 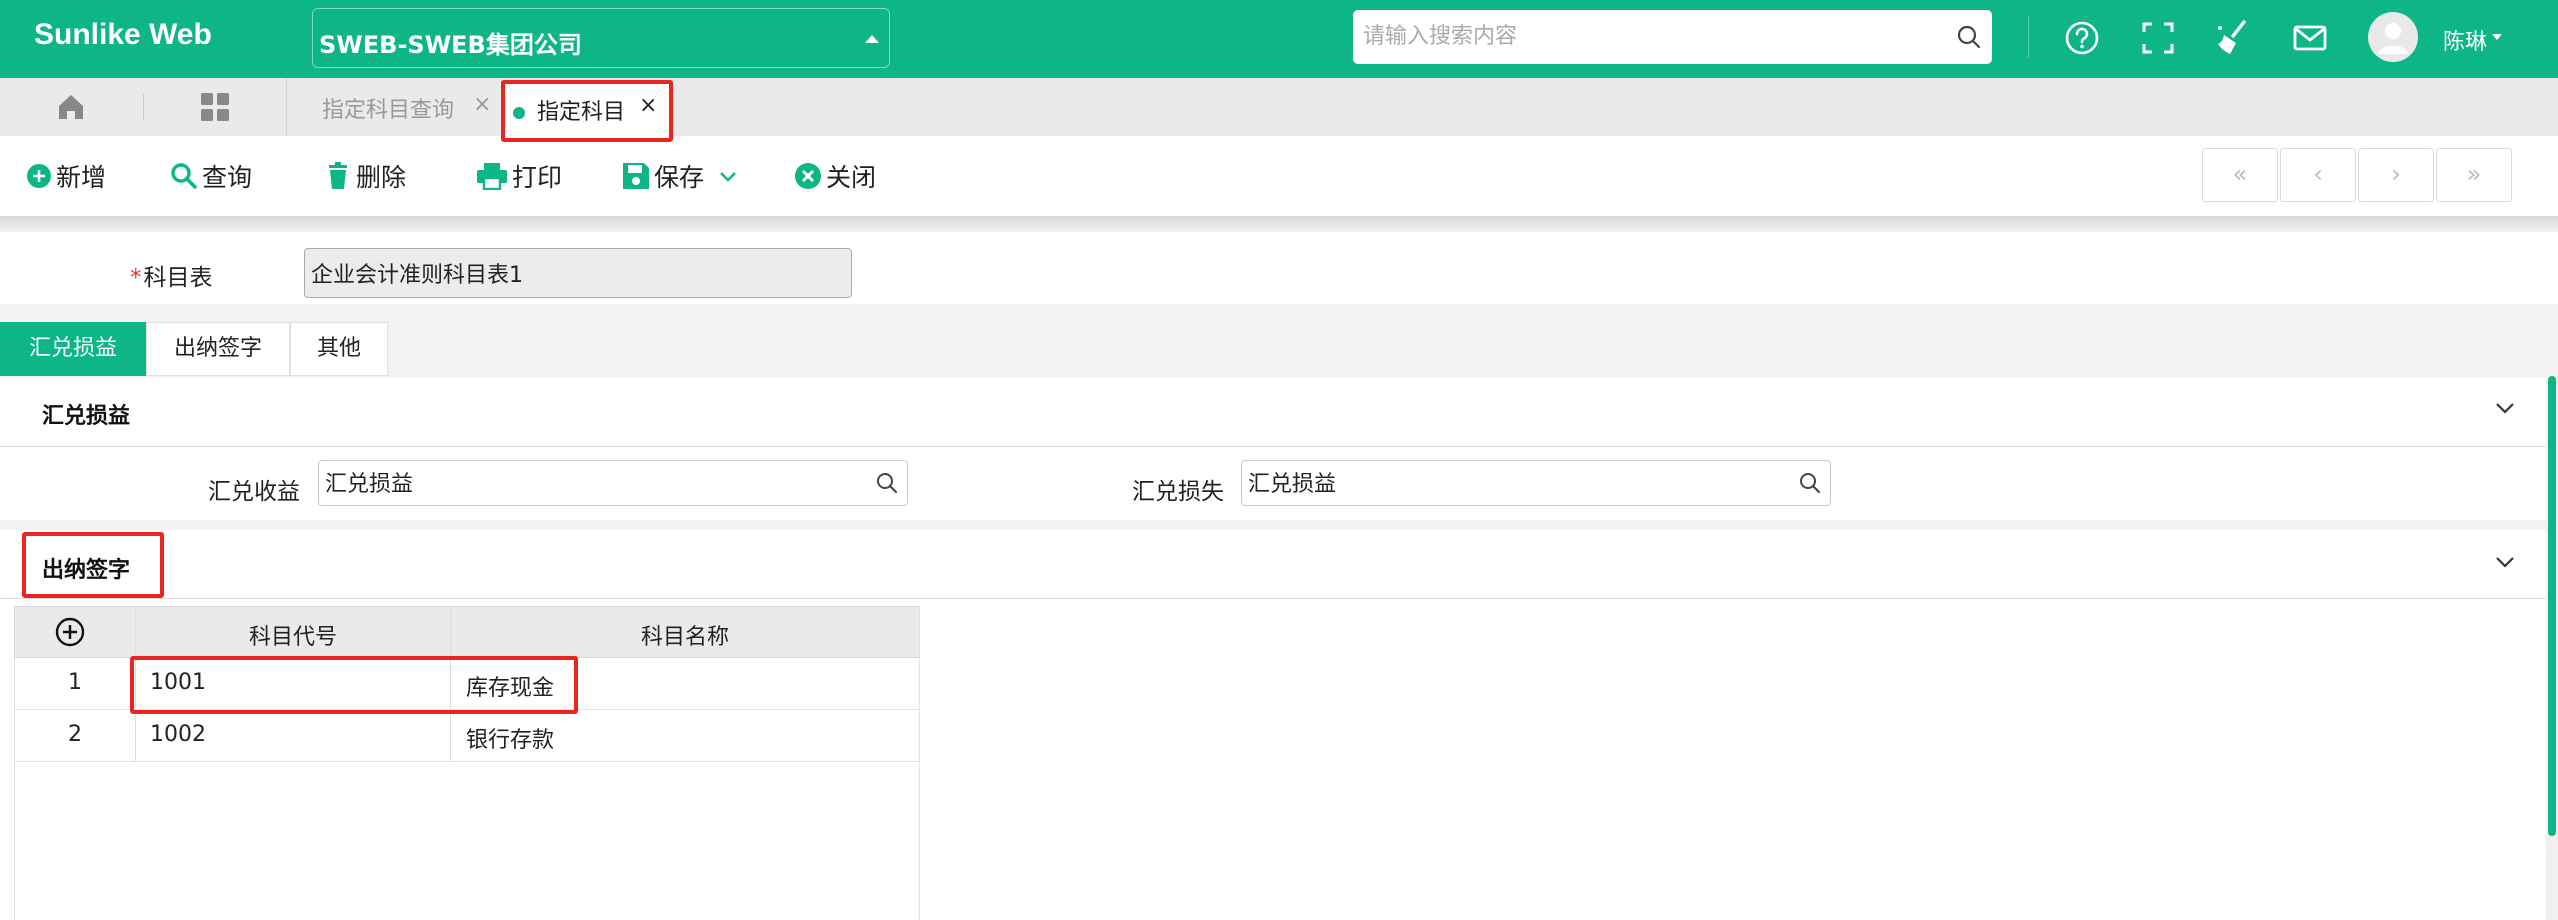 What do you see at coordinates (2158, 38) in the screenshot?
I see `fullscreen-icon` at bounding box center [2158, 38].